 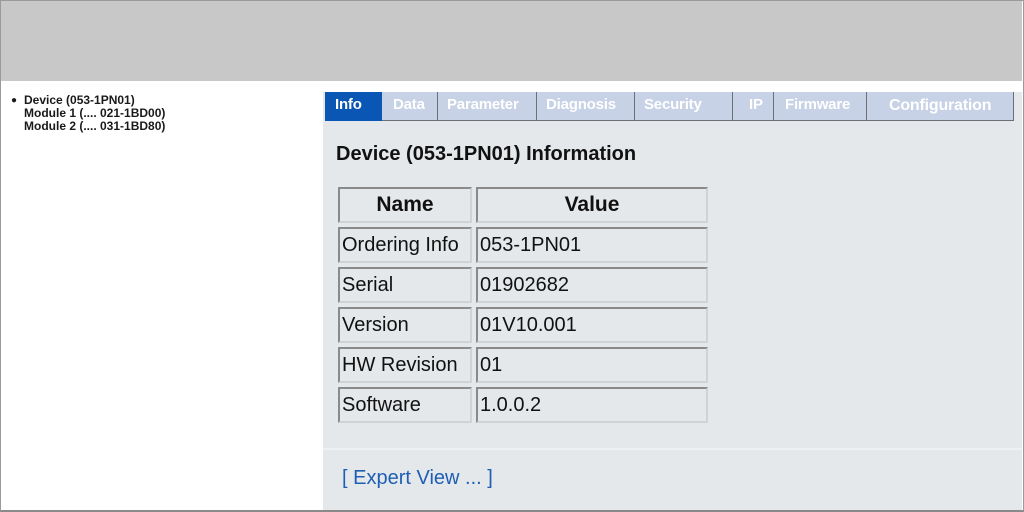 I want to click on page-title: Device (053-1PN01) Information, so click(x=486, y=154).